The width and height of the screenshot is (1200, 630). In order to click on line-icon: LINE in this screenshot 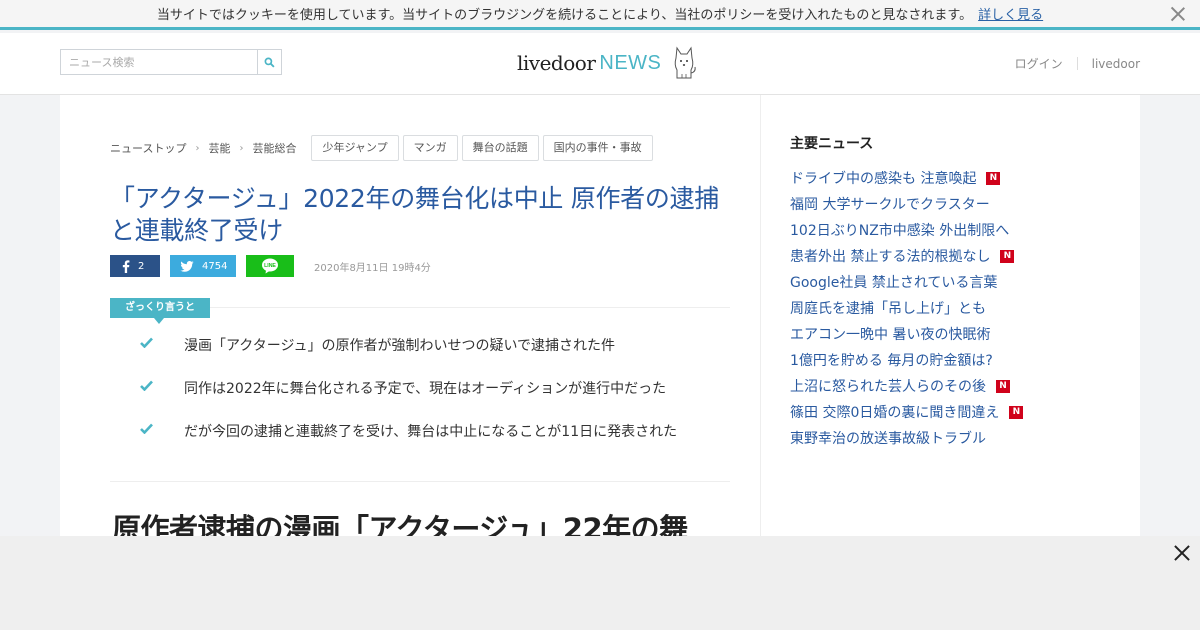, I will do `click(270, 266)`.